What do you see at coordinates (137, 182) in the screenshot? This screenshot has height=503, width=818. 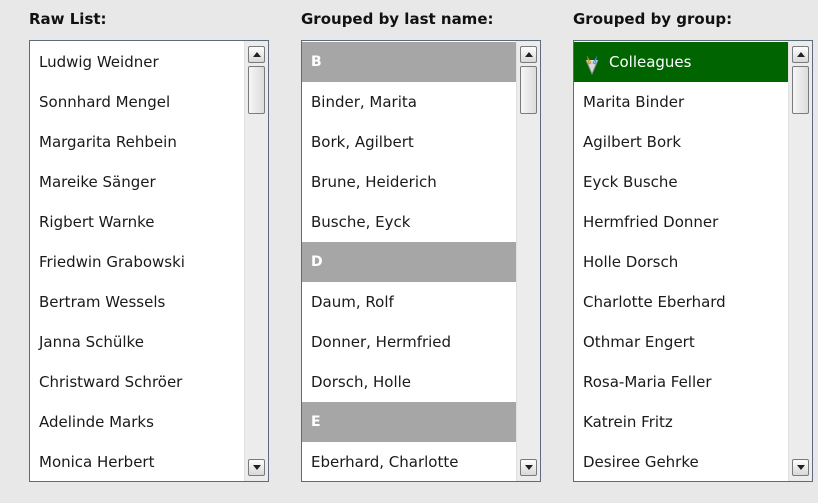 I see `list-item: Mareike Sänger` at bounding box center [137, 182].